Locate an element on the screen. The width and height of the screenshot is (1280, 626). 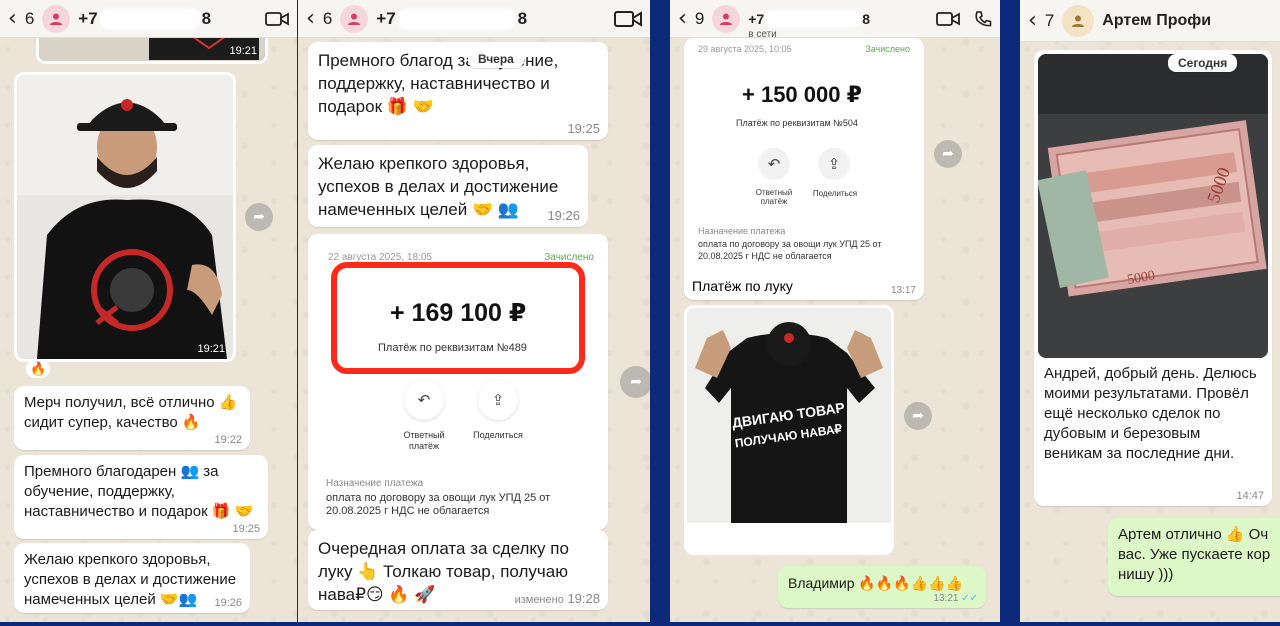
time-value: 19:28 is located at coordinates (583, 598).